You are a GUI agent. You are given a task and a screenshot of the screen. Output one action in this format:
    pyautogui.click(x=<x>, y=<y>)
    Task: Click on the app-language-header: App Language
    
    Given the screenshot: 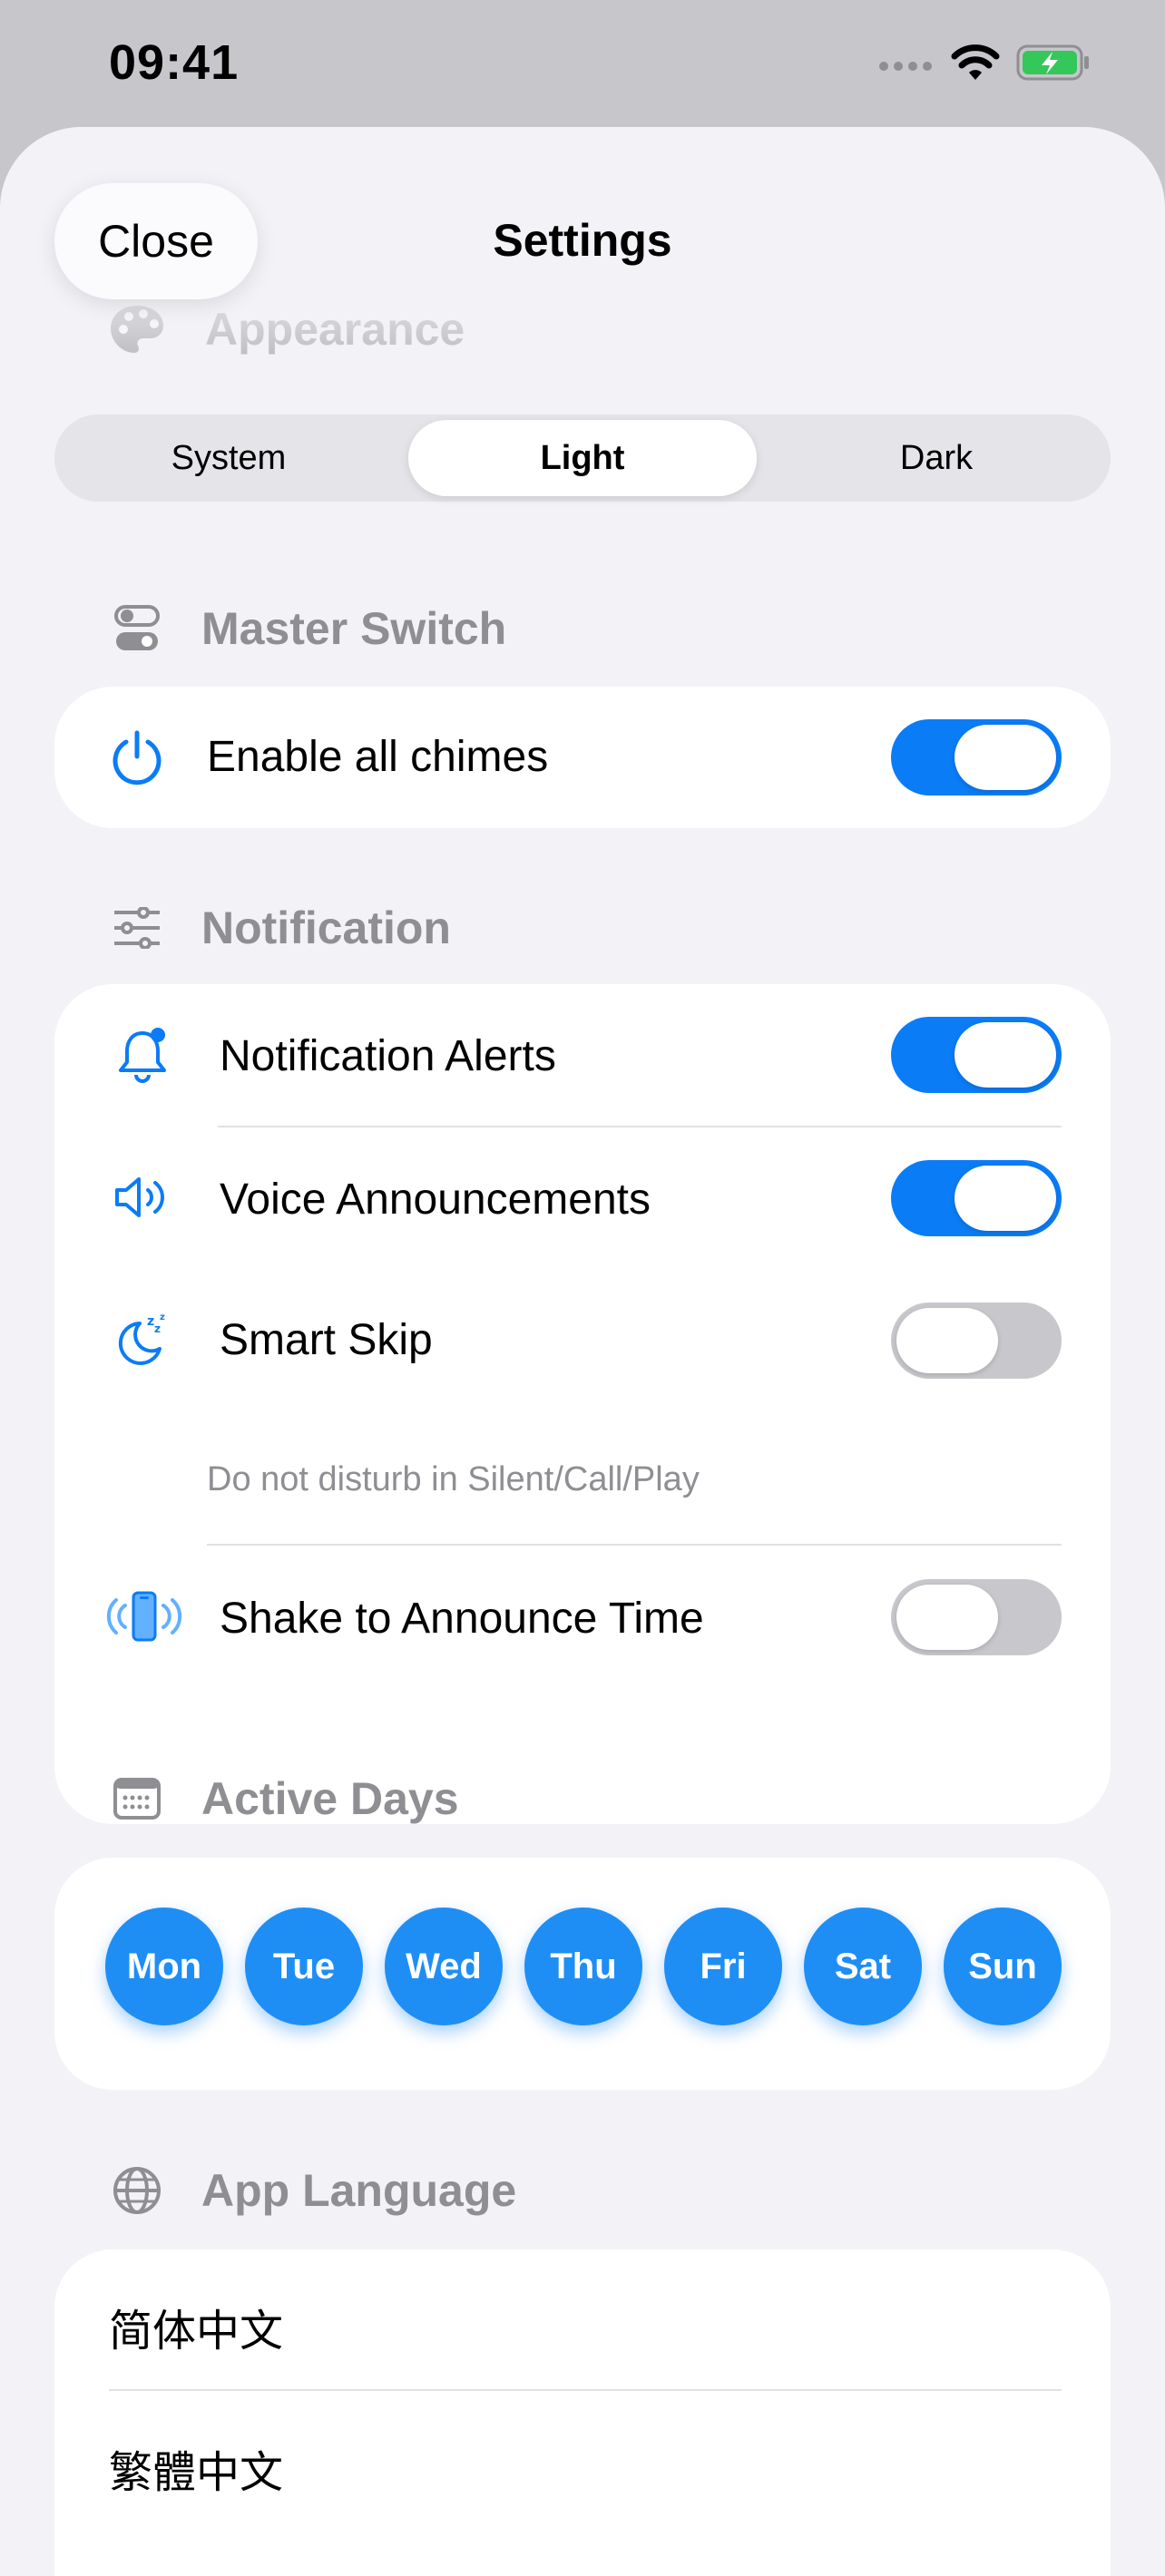 What is the action you would take?
    pyautogui.click(x=312, y=2190)
    